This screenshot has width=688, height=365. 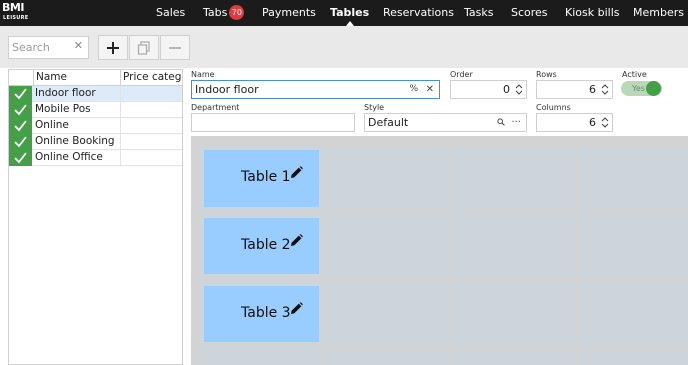 What do you see at coordinates (553, 107) in the screenshot?
I see `columns-label: Columns` at bounding box center [553, 107].